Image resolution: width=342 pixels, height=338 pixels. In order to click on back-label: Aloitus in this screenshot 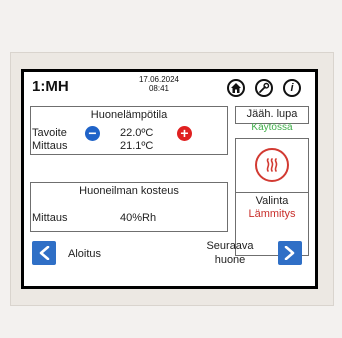, I will do `click(84, 254)`.